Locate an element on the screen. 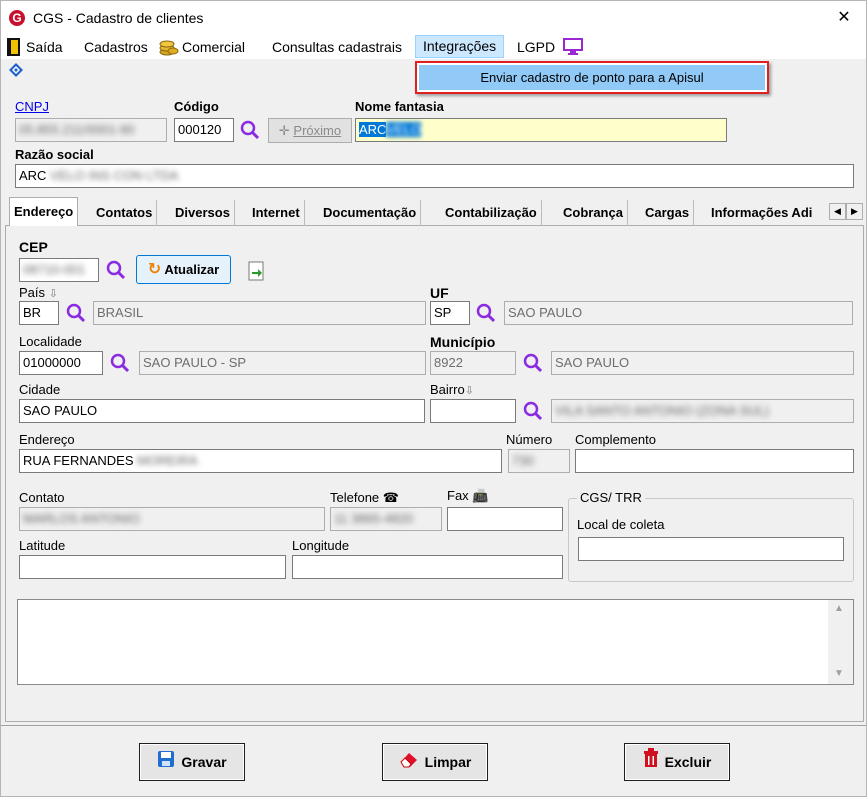 Image resolution: width=867 pixels, height=797 pixels. menu-integracoes: Integrações is located at coordinates (460, 46).